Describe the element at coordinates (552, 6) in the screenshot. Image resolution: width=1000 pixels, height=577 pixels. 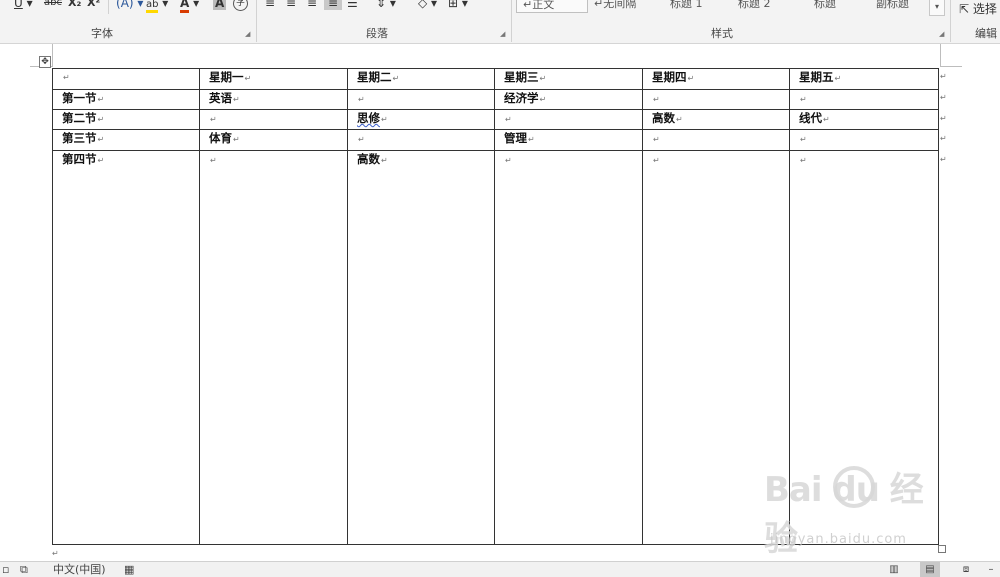
I see `style-normal: ↵正文` at that location.